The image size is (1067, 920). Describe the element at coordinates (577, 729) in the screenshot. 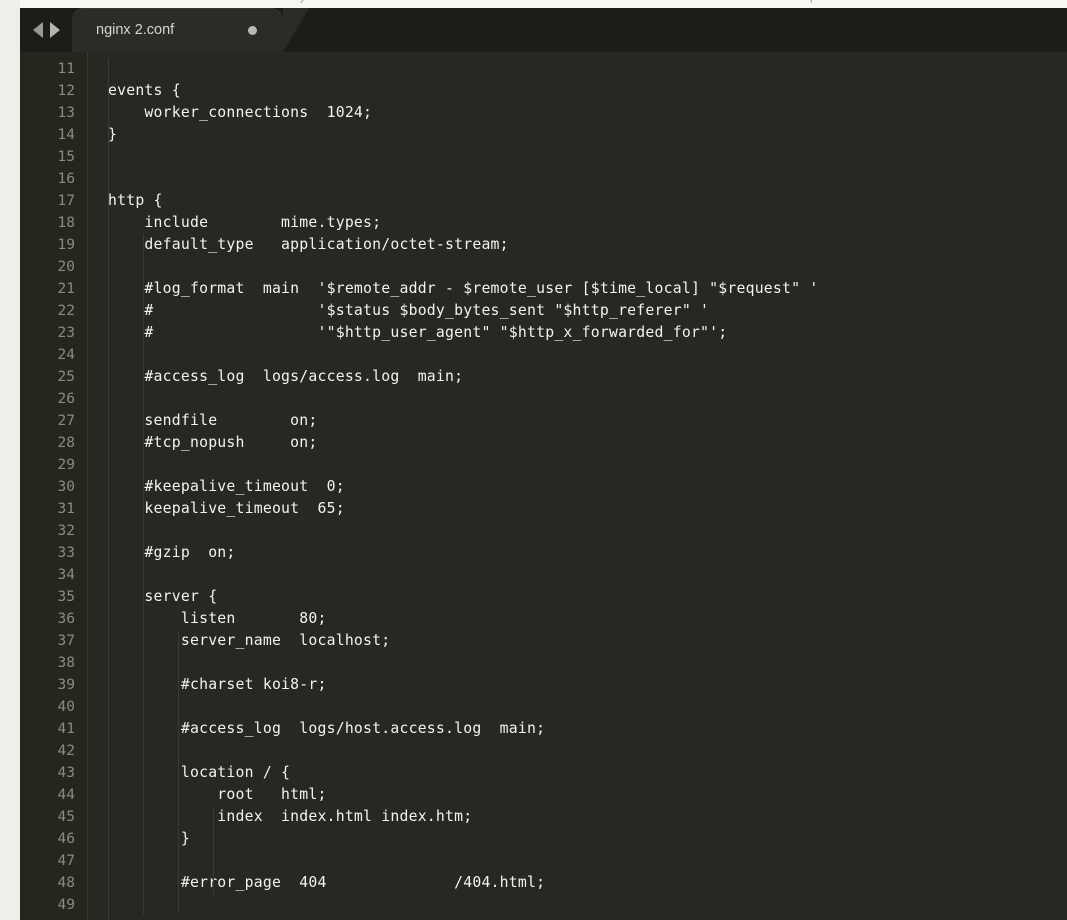

I see `code-line: #access_log logs/host.access.log main;` at that location.